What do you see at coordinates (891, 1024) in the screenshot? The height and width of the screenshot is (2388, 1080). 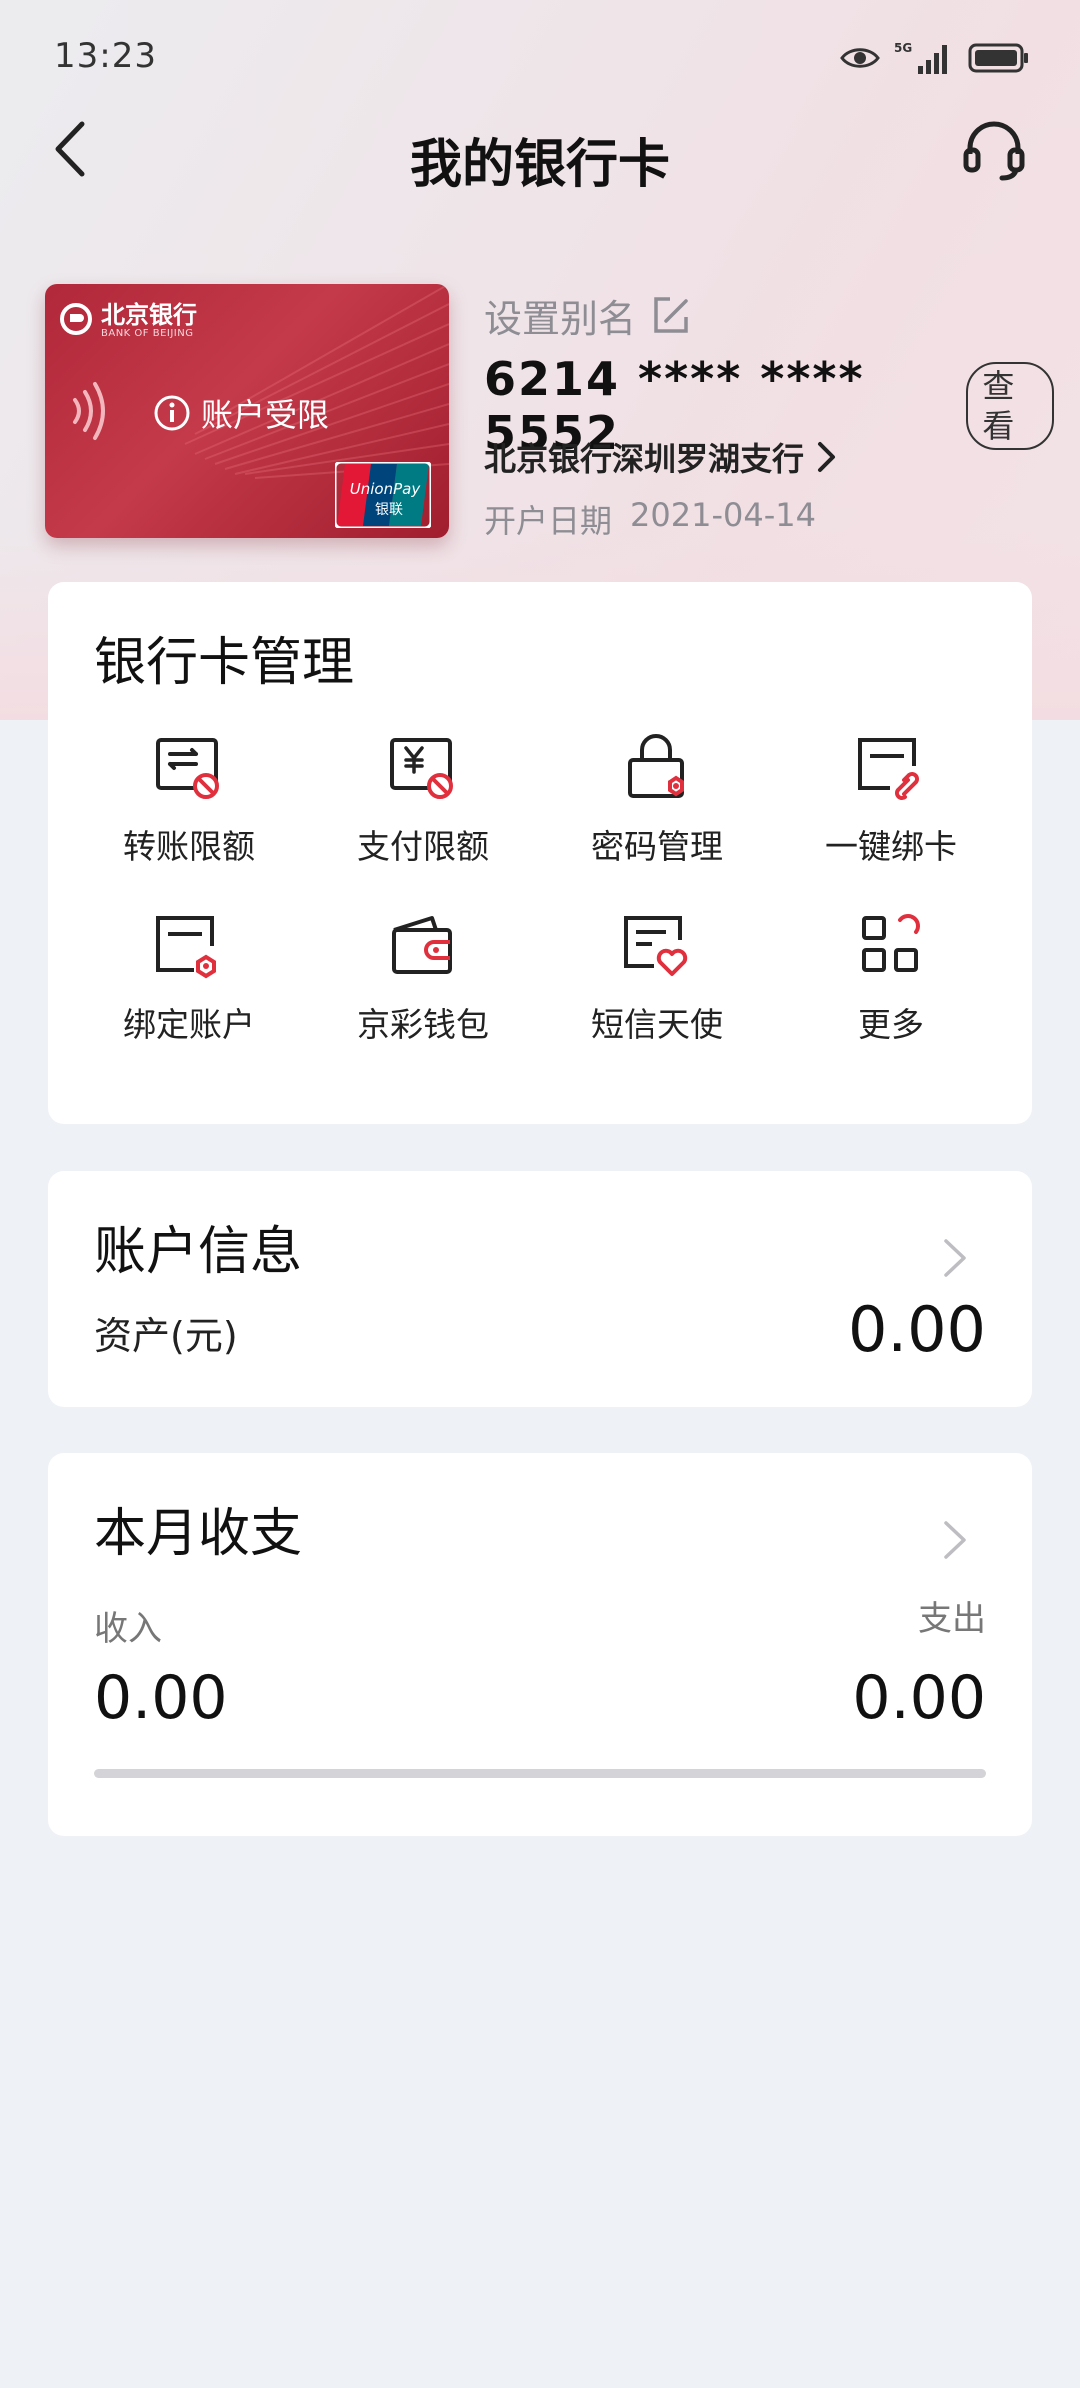 I see `more-label: 更多` at bounding box center [891, 1024].